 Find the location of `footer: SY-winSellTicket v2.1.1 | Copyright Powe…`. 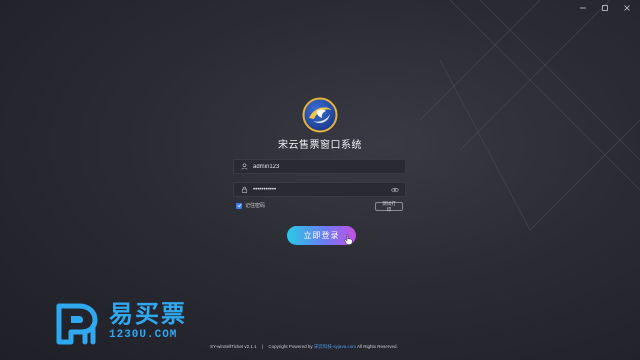

footer: SY-winSellTicket v2.1.1 | Copyright Powe… is located at coordinates (304, 347).